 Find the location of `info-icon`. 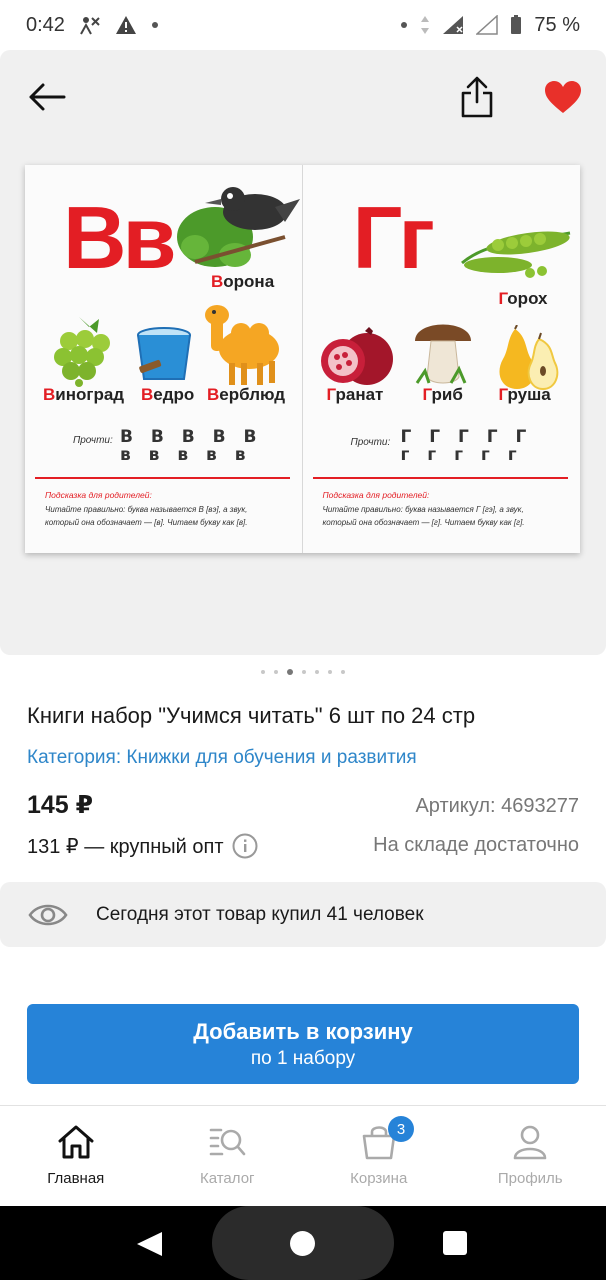

info-icon is located at coordinates (245, 846).